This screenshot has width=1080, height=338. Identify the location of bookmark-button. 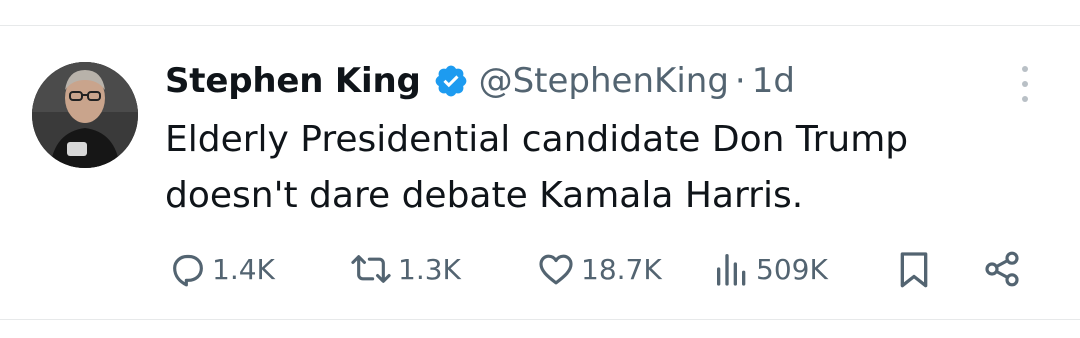
(914, 269).